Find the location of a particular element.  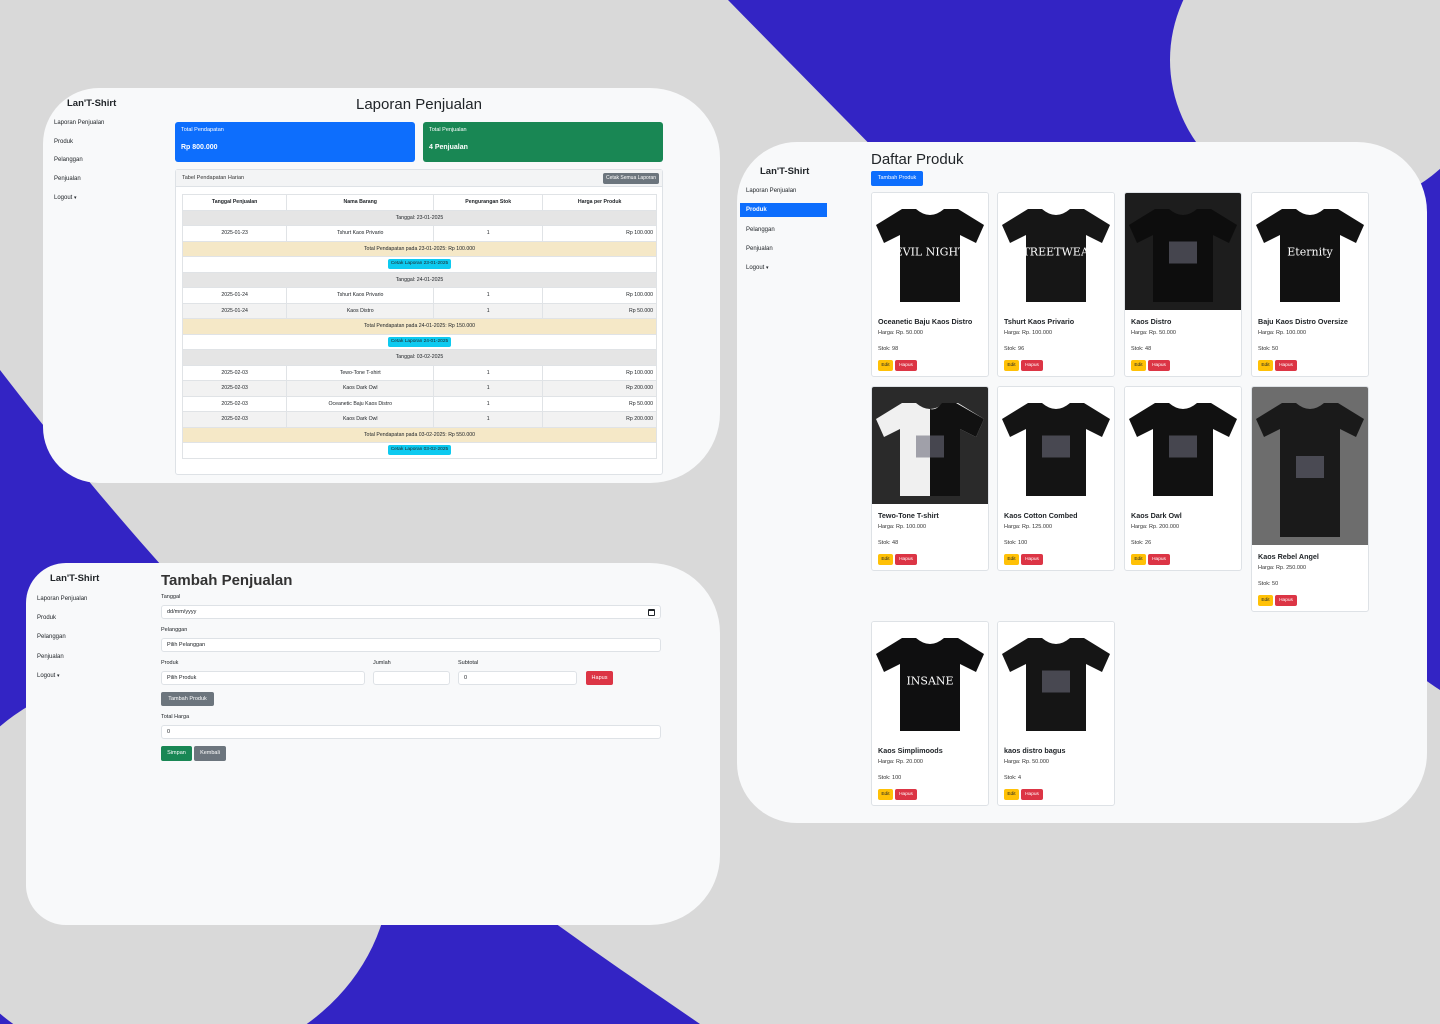

date-input: dd/mm/yyyy is located at coordinates (411, 612).